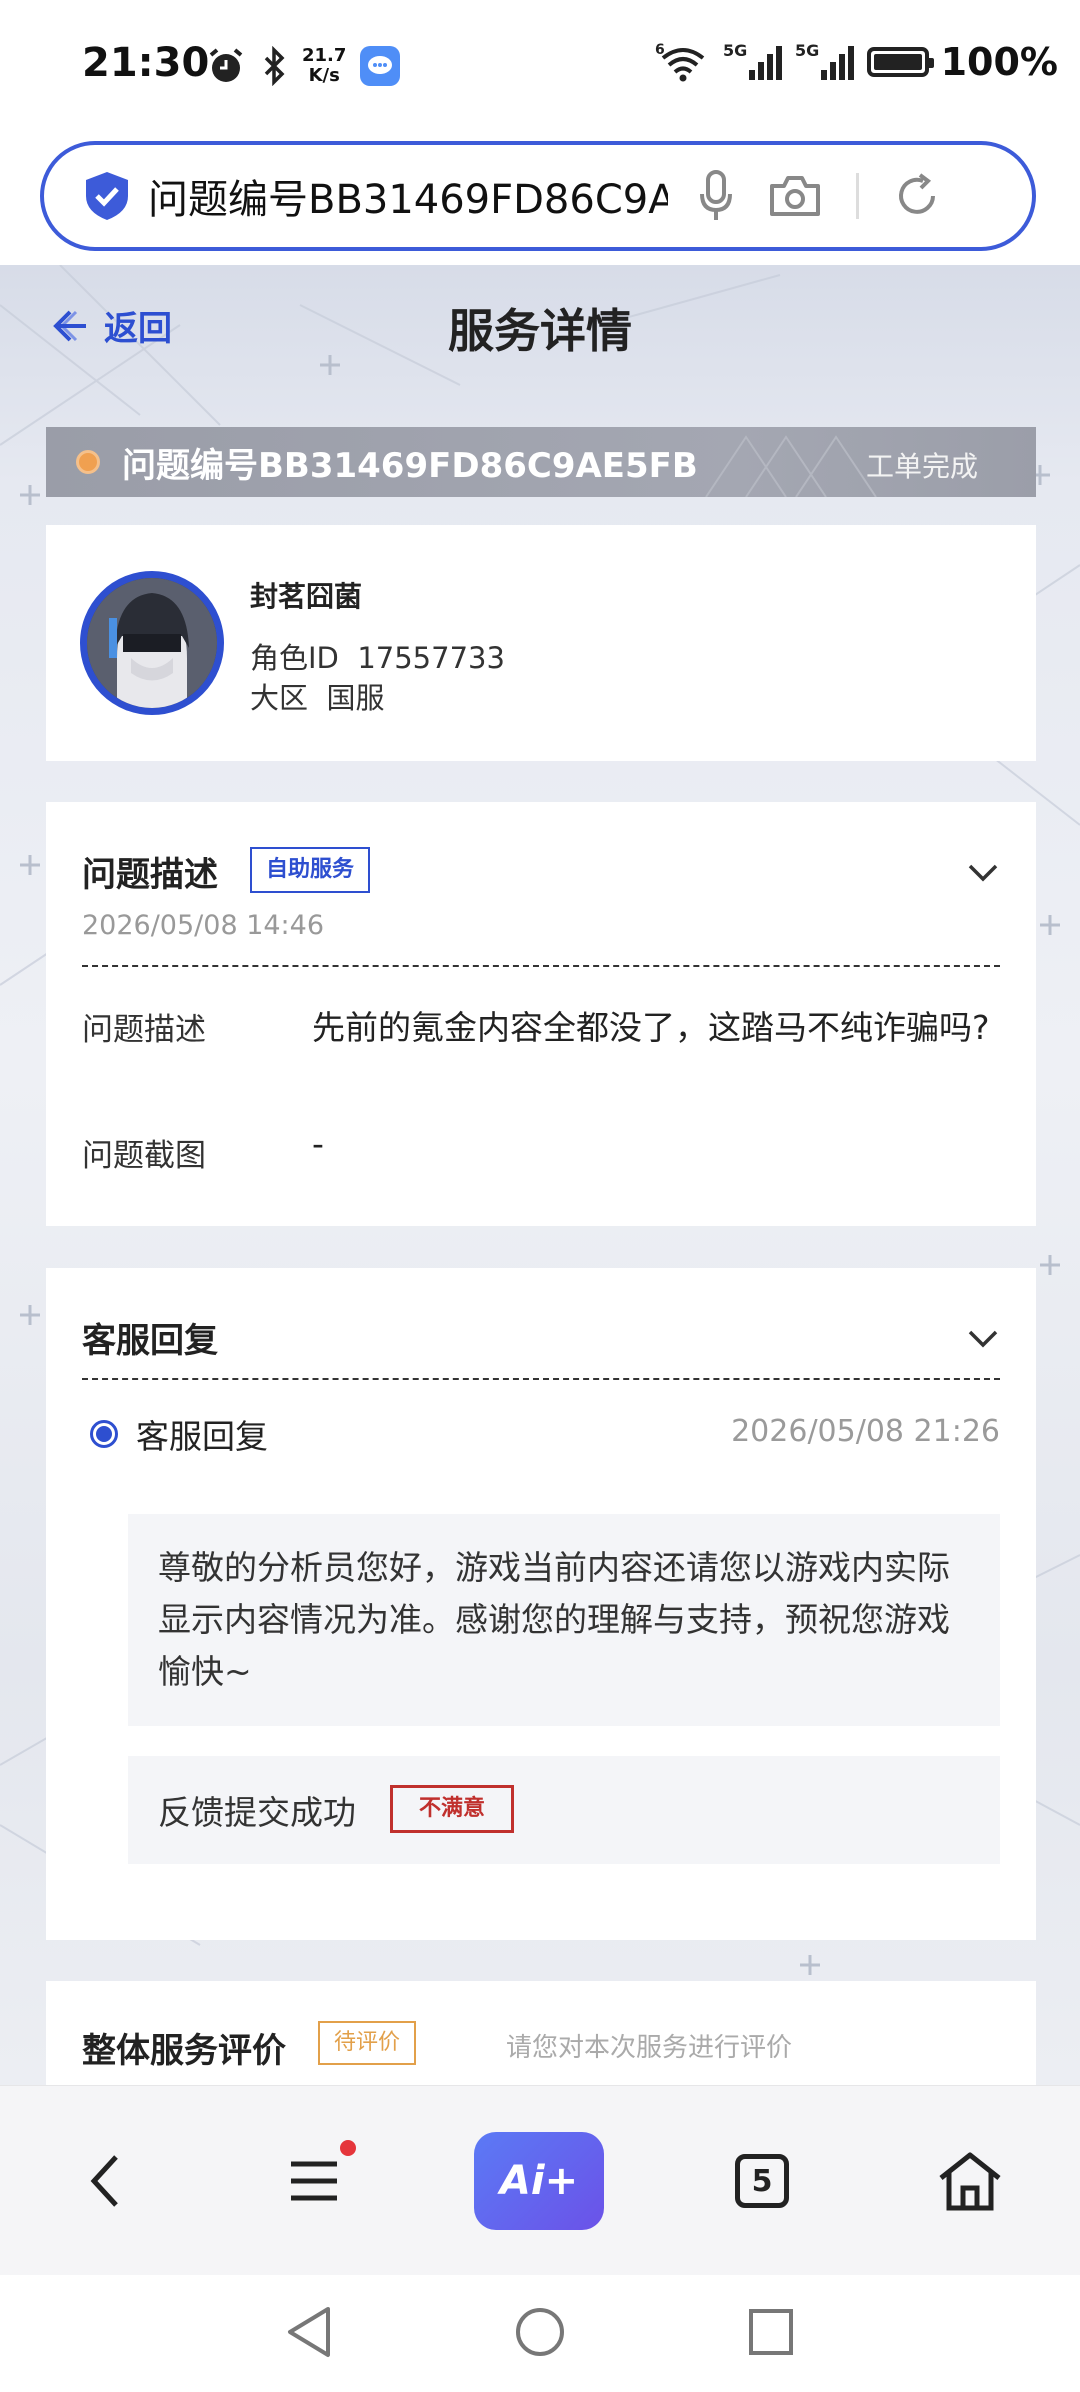 Image resolution: width=1080 pixels, height=2392 pixels. Describe the element at coordinates (752, 60) in the screenshot. I see `signal-5g-icon: 5G` at that location.